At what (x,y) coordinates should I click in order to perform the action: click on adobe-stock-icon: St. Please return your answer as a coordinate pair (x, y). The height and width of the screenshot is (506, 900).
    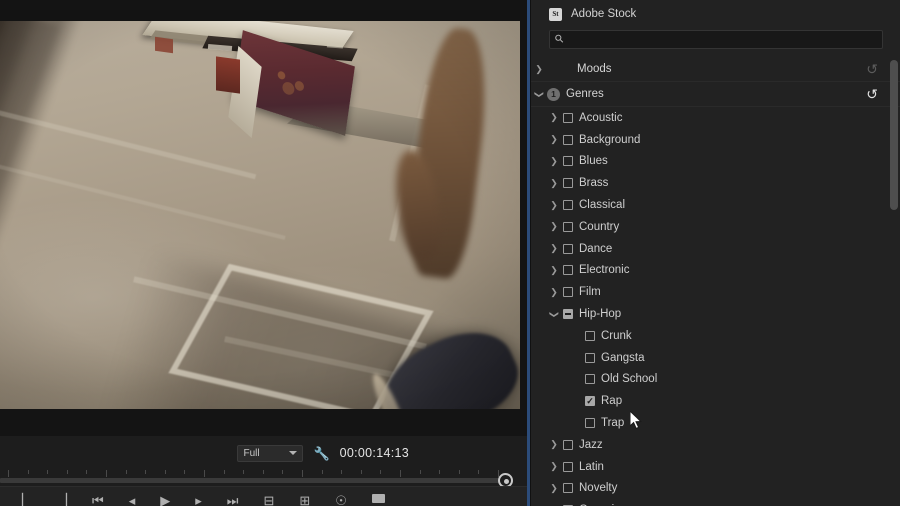
    Looking at the image, I should click on (555, 14).